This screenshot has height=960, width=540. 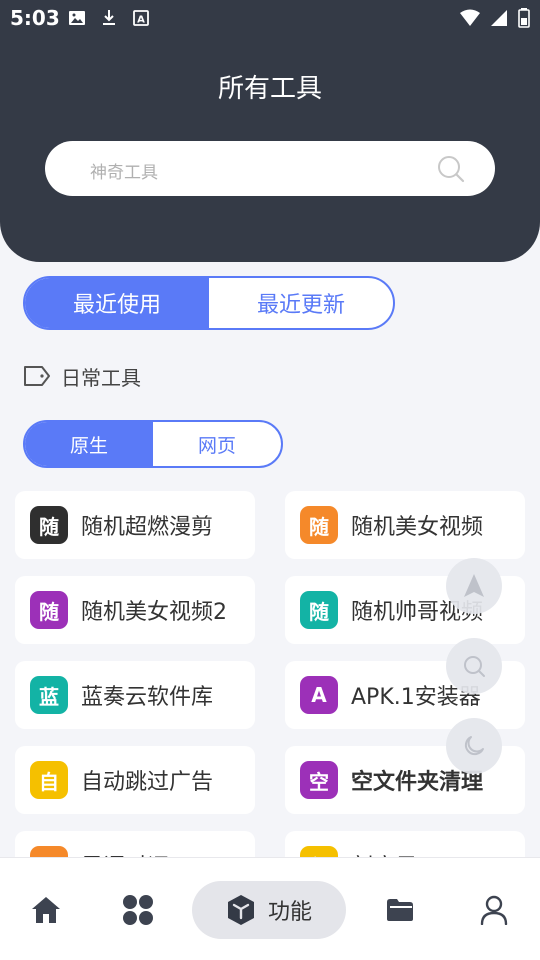 I want to click on status-notification-icons: A, so click(x=109, y=18).